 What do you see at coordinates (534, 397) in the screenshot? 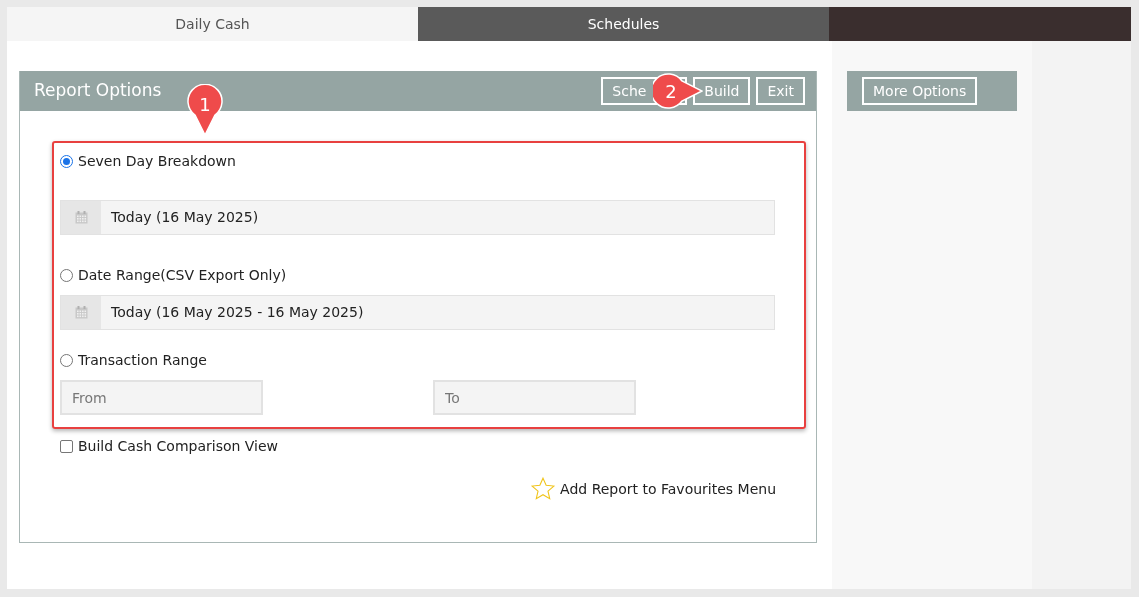
I see `range-field: To` at bounding box center [534, 397].